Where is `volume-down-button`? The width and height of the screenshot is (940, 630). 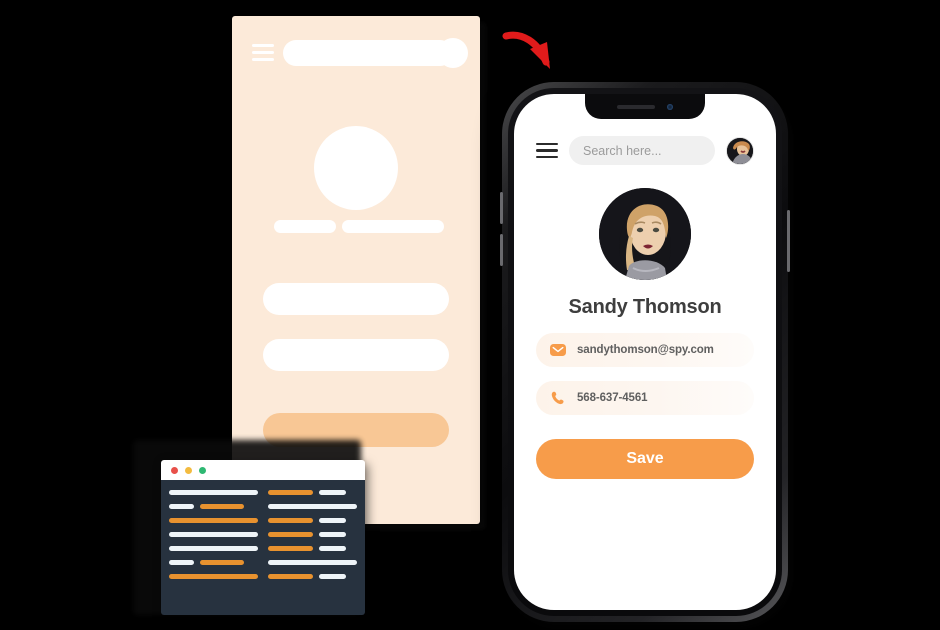 volume-down-button is located at coordinates (501, 250).